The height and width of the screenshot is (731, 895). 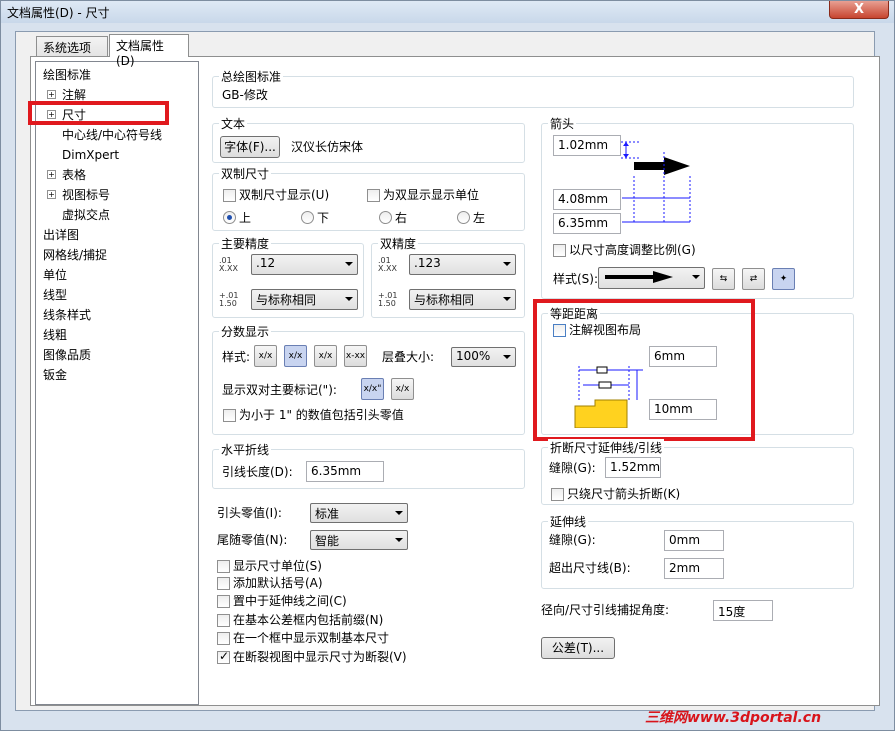 What do you see at coordinates (359, 540) in the screenshot?
I see `trailing-zero-select: 智能` at bounding box center [359, 540].